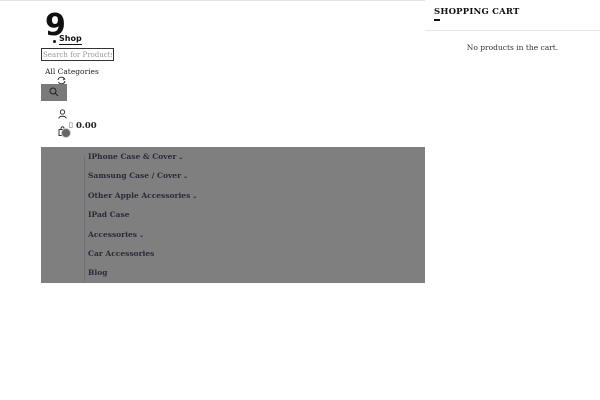  I want to click on nav-item-accessories: Accessories ⌄, so click(116, 234).